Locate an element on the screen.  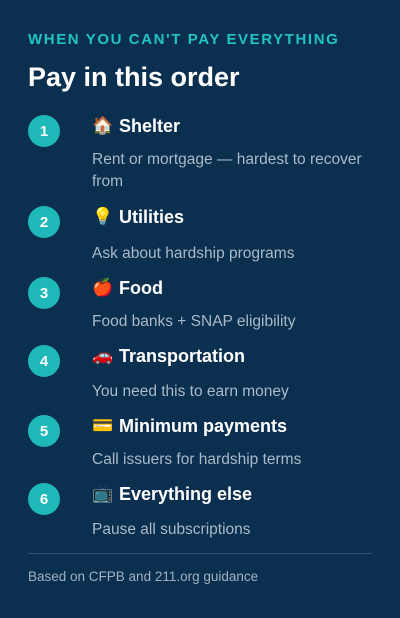
lightbulb-icon: 💡 is located at coordinates (103, 217).